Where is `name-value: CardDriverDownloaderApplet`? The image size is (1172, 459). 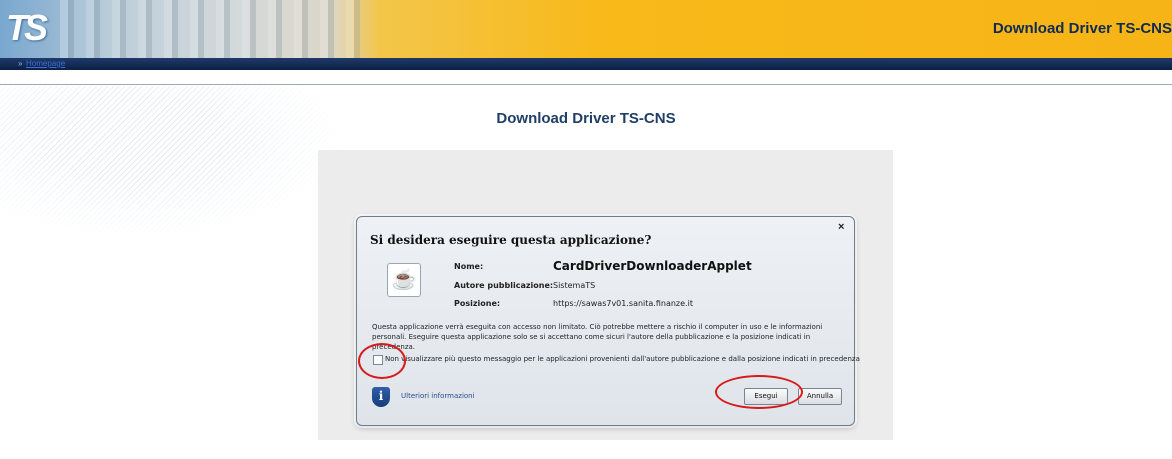
name-value: CardDriverDownloaderApplet is located at coordinates (652, 266).